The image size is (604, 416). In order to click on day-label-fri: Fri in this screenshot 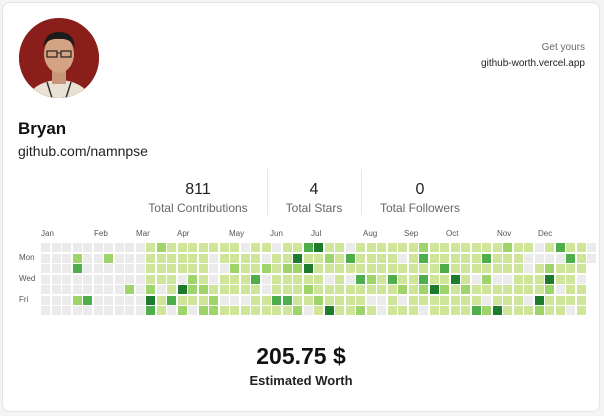, I will do `click(24, 299)`.